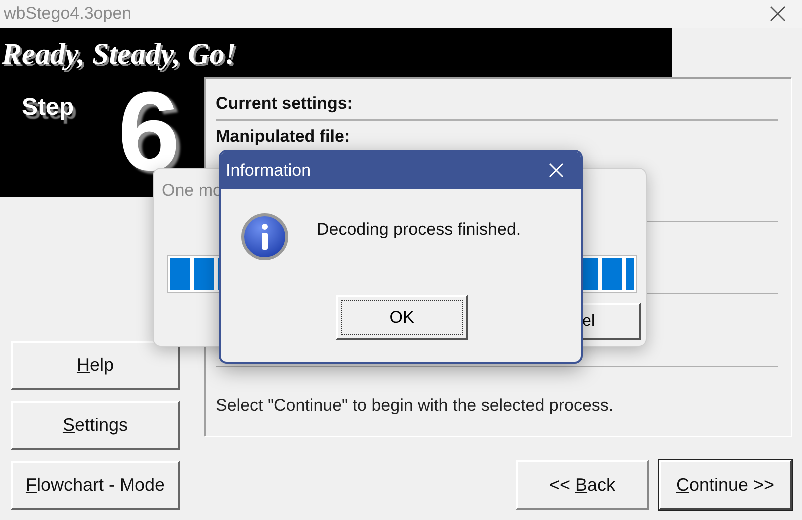 Image resolution: width=802 pixels, height=520 pixels. What do you see at coordinates (265, 237) in the screenshot?
I see `information-icon` at bounding box center [265, 237].